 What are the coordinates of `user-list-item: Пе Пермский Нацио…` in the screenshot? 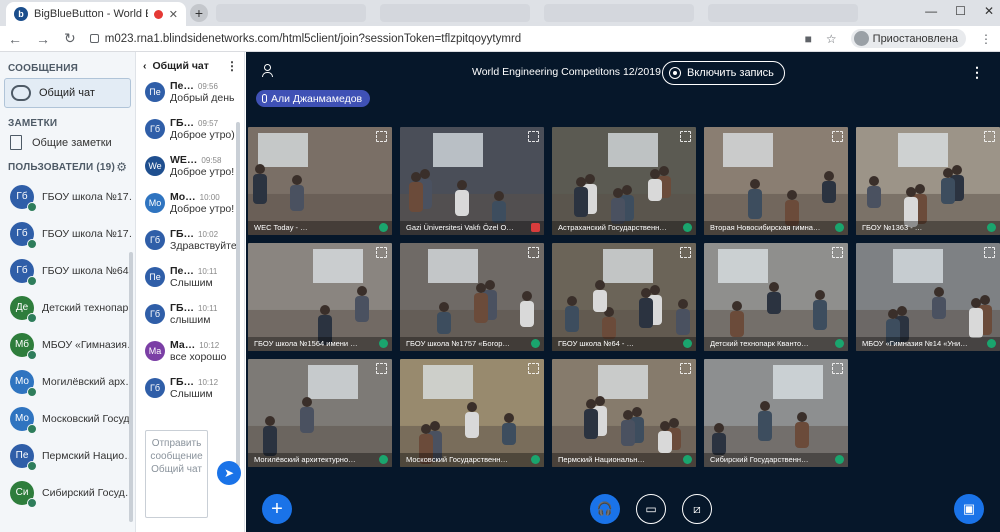 It's located at (67, 455).